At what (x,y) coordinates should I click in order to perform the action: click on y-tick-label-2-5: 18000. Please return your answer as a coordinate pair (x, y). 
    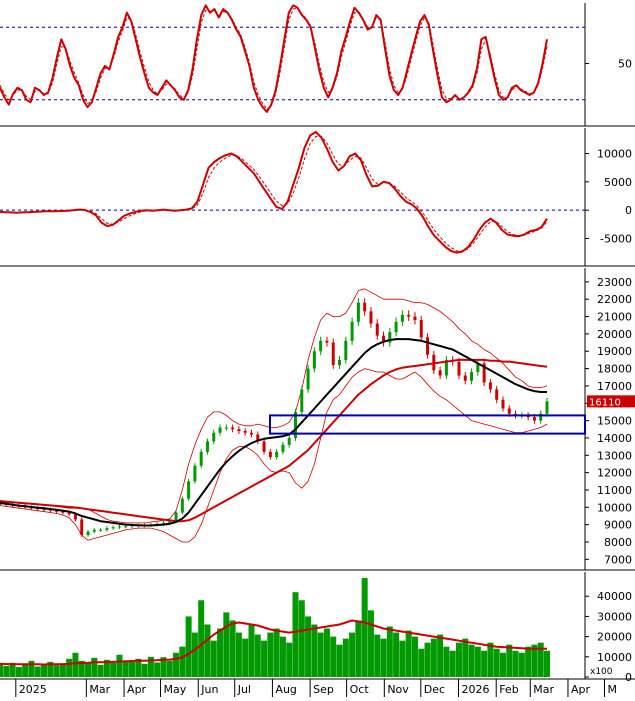
    Looking at the image, I should click on (614, 369).